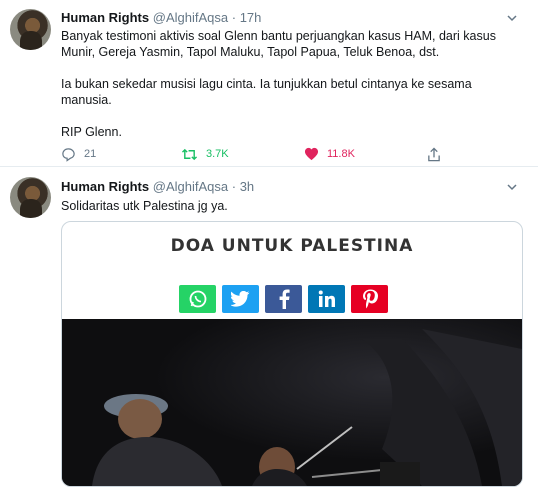 The height and width of the screenshot is (487, 538). I want to click on pinterest-icon, so click(370, 299).